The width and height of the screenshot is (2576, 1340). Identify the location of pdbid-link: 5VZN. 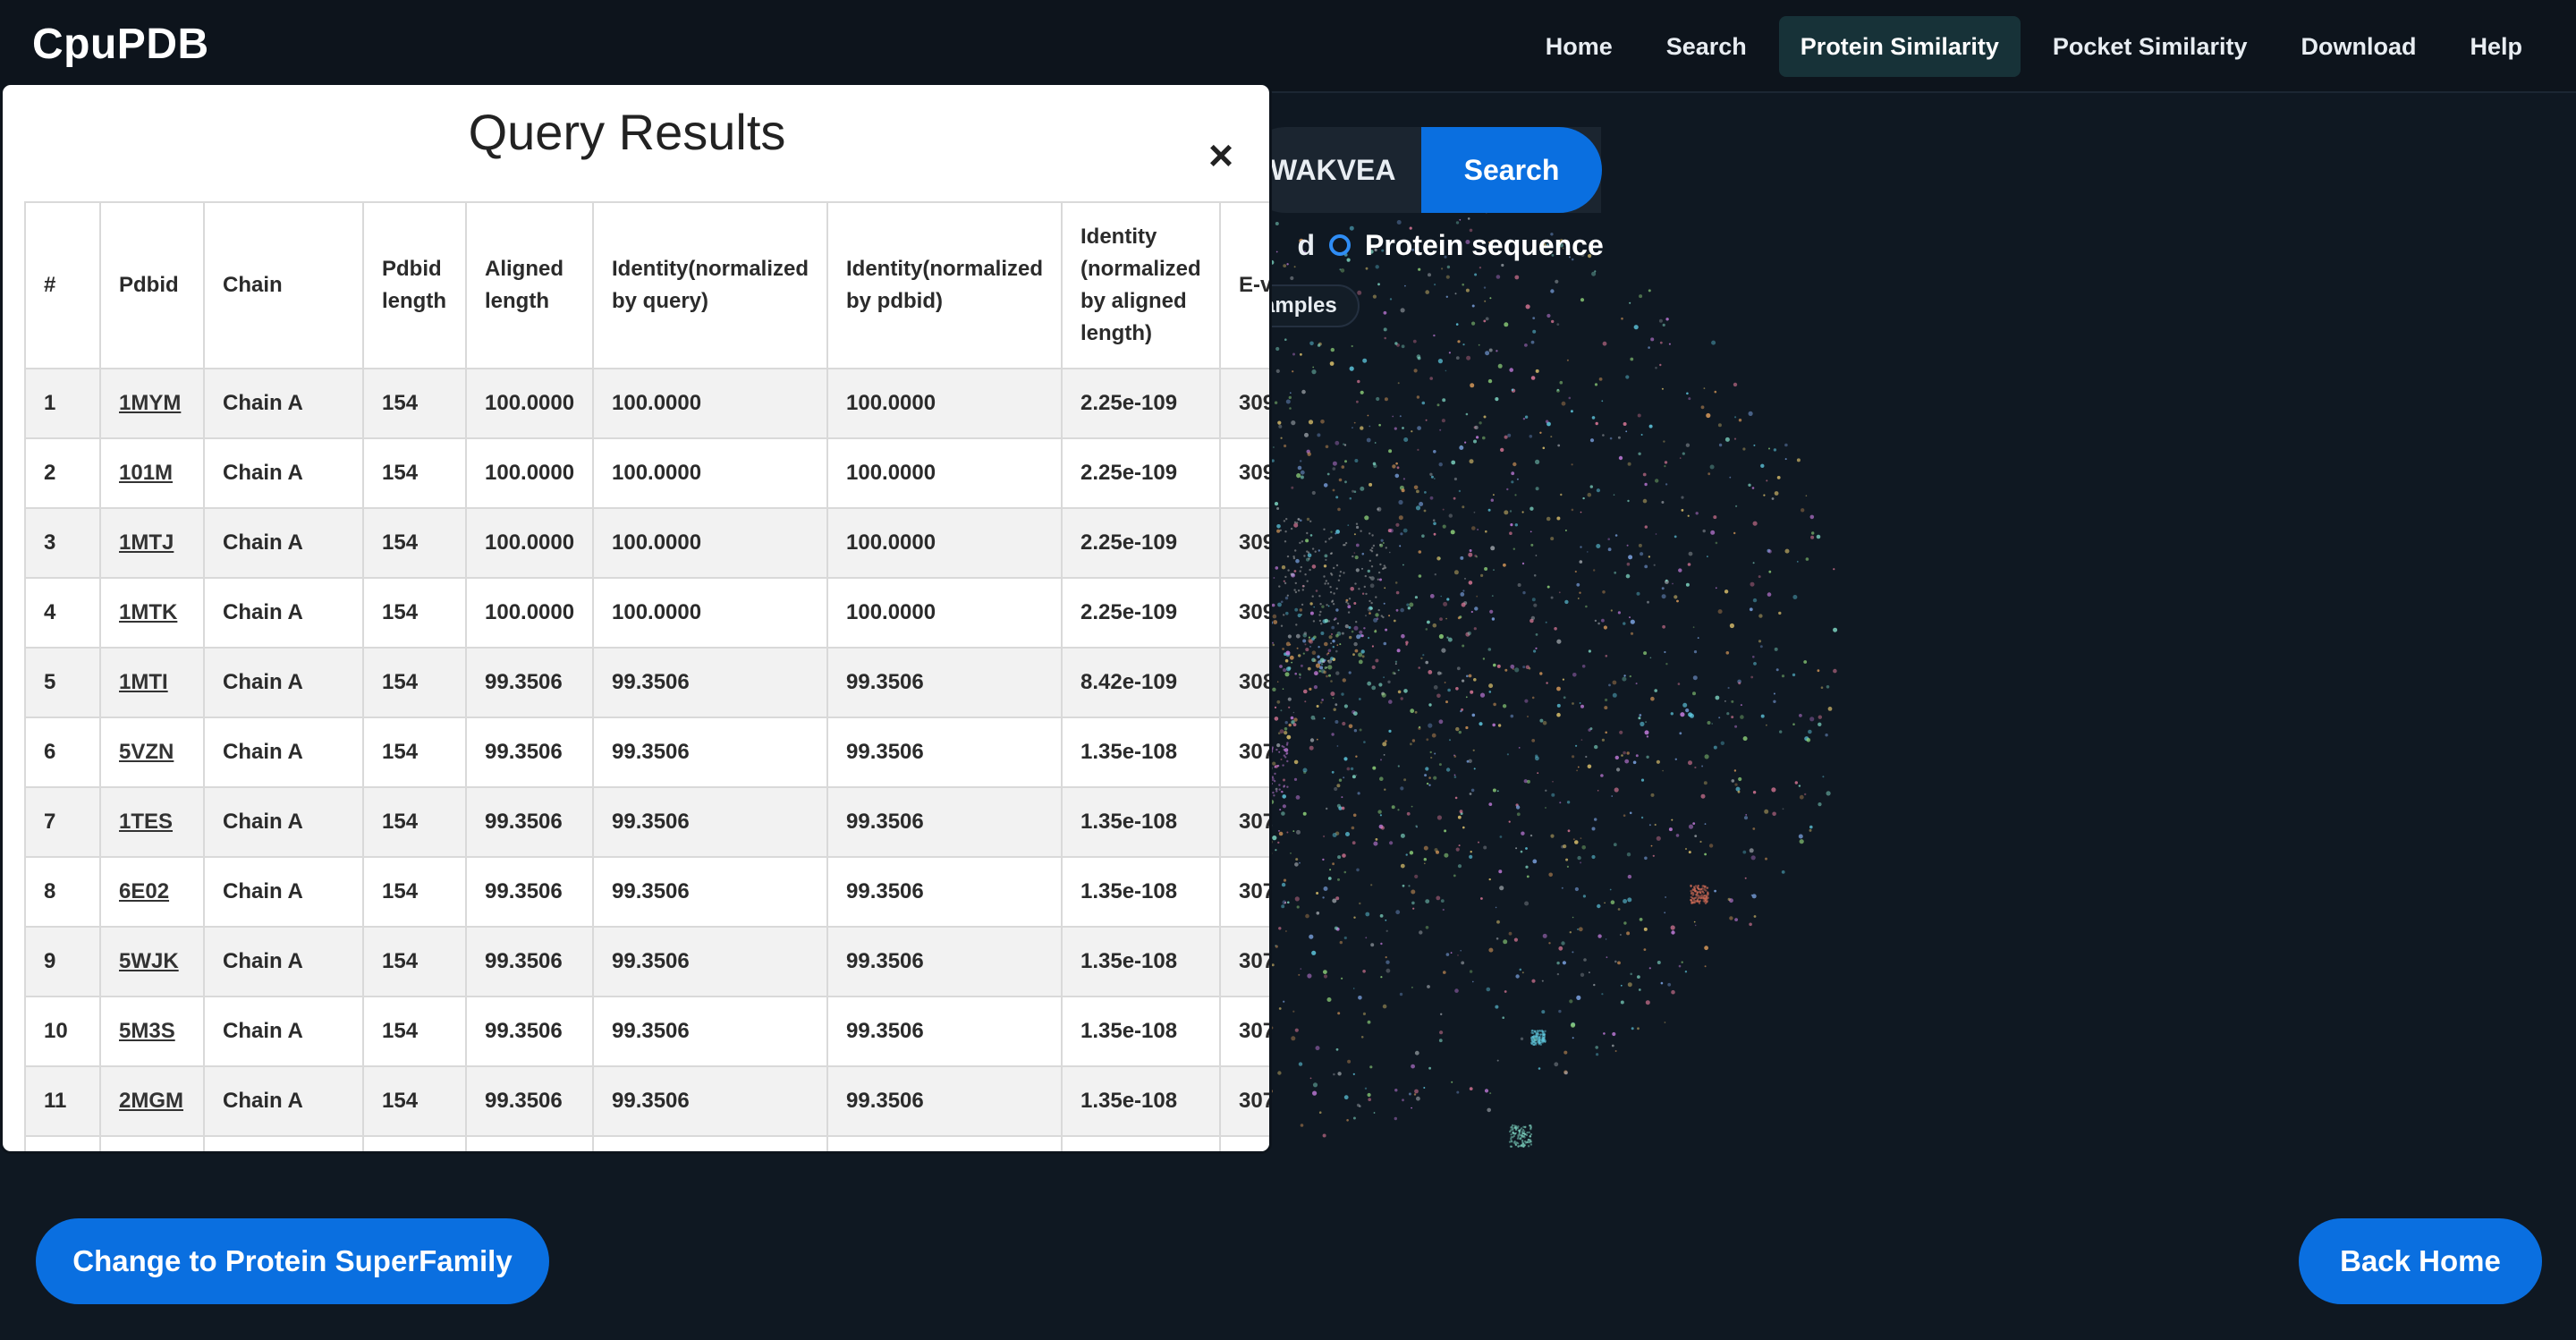
(146, 752).